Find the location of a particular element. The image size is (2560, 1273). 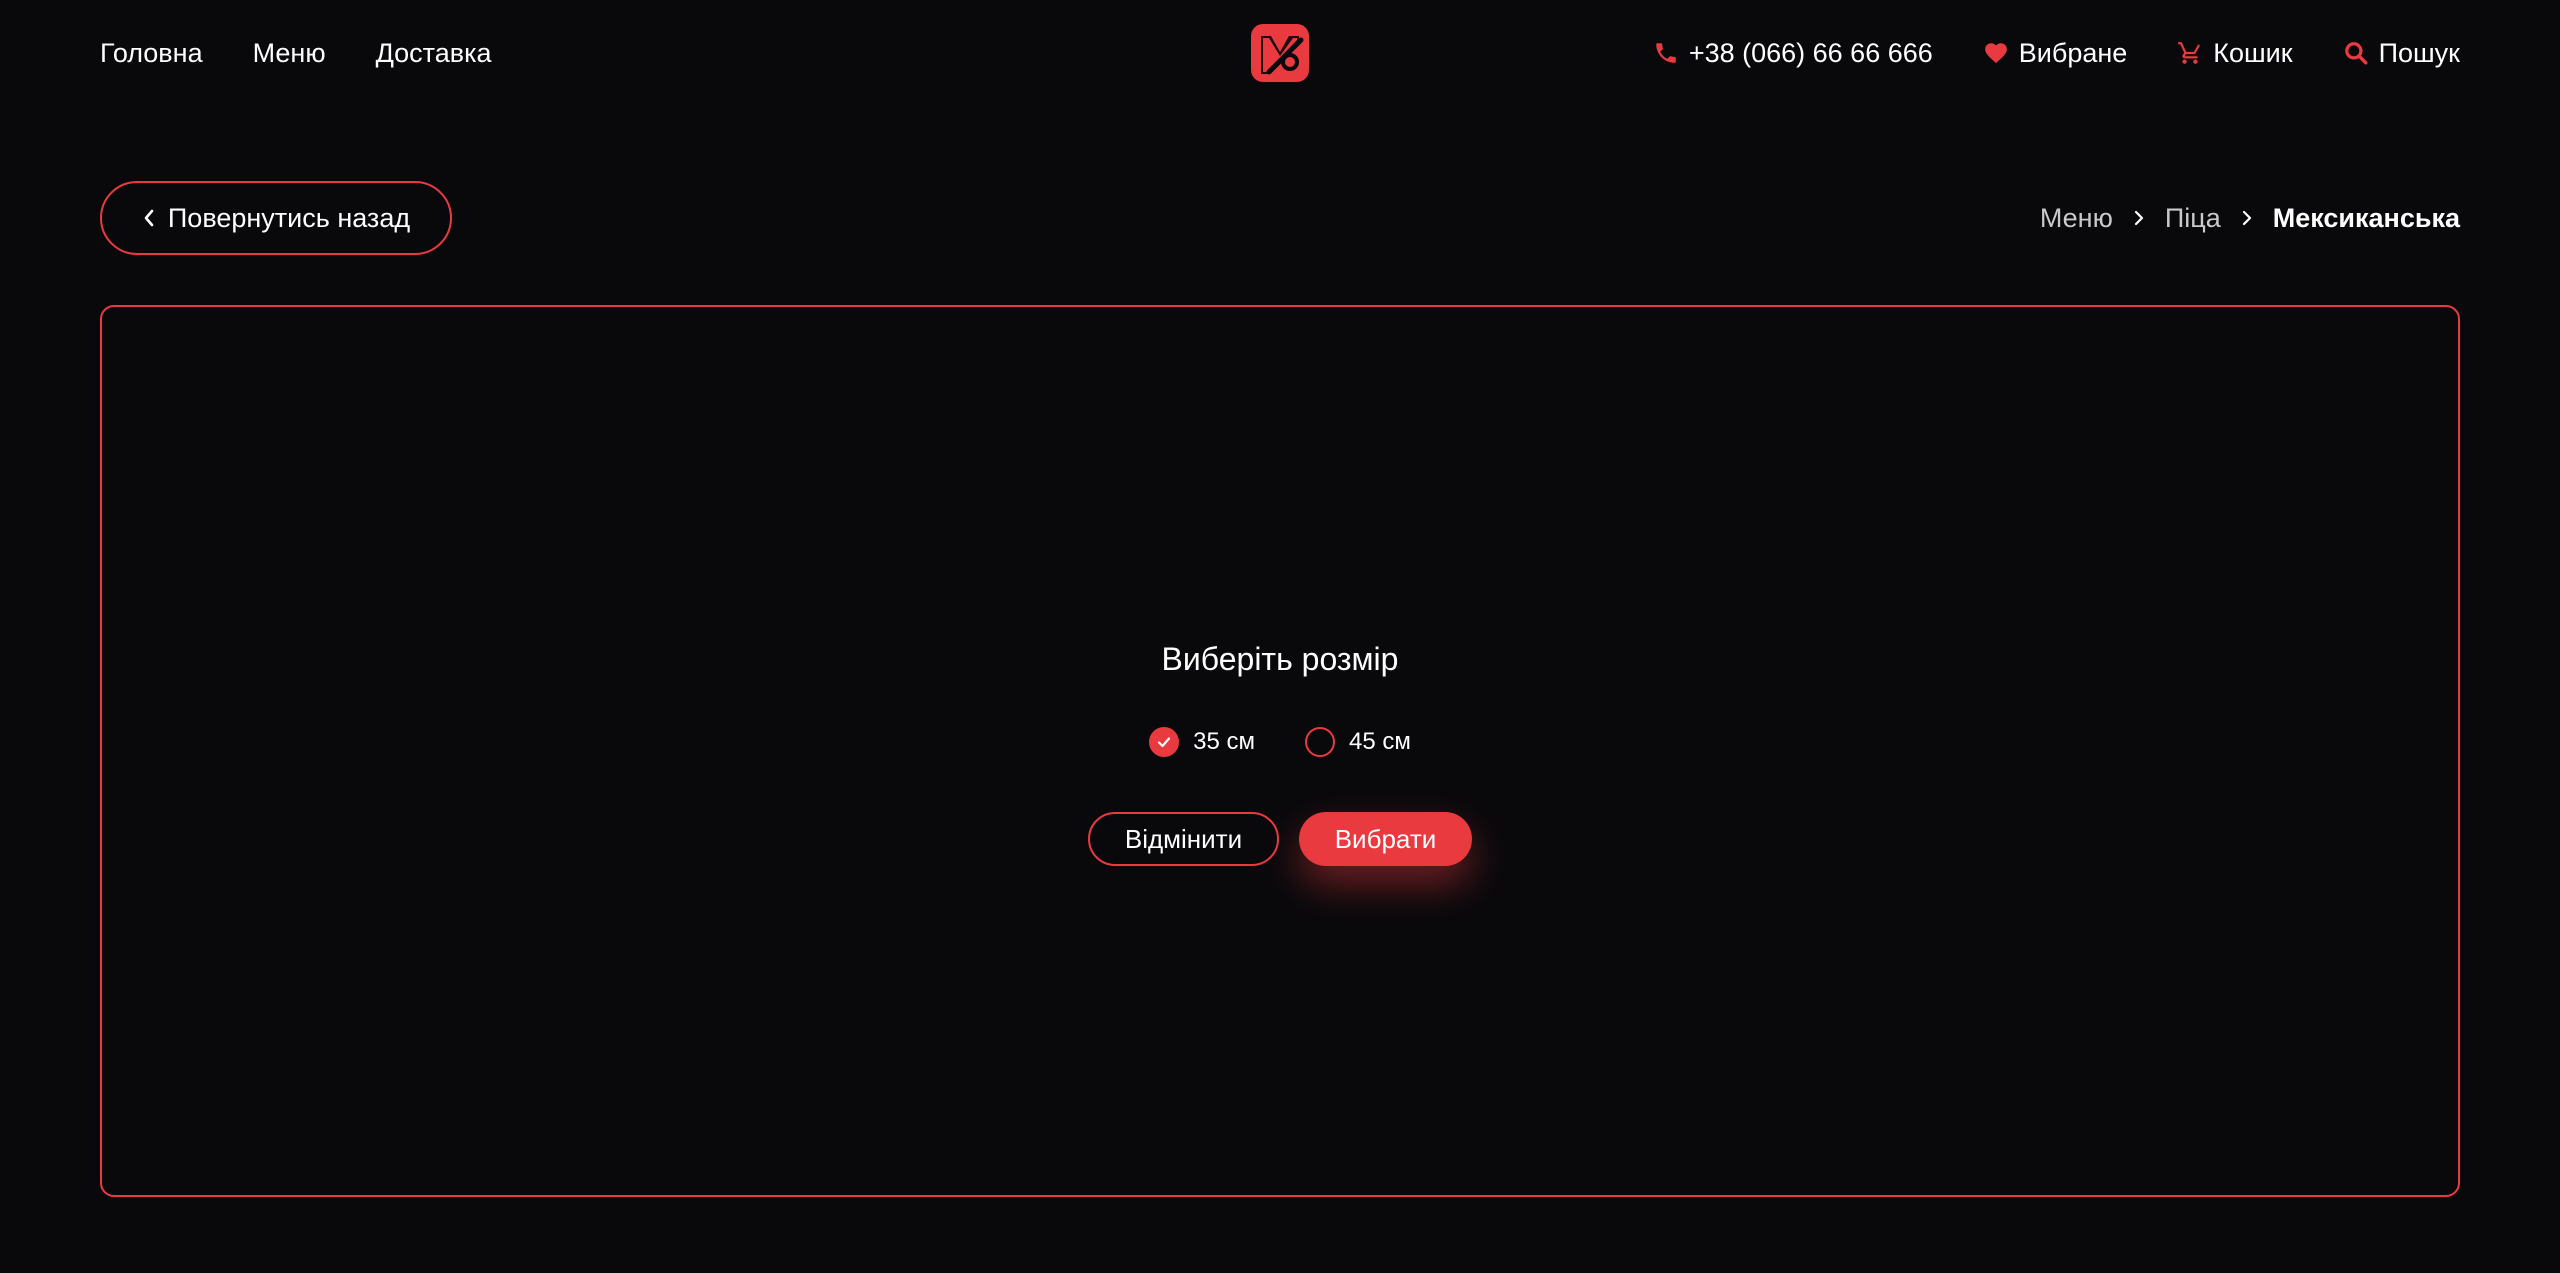

search-link: Пошук is located at coordinates (2401, 53).